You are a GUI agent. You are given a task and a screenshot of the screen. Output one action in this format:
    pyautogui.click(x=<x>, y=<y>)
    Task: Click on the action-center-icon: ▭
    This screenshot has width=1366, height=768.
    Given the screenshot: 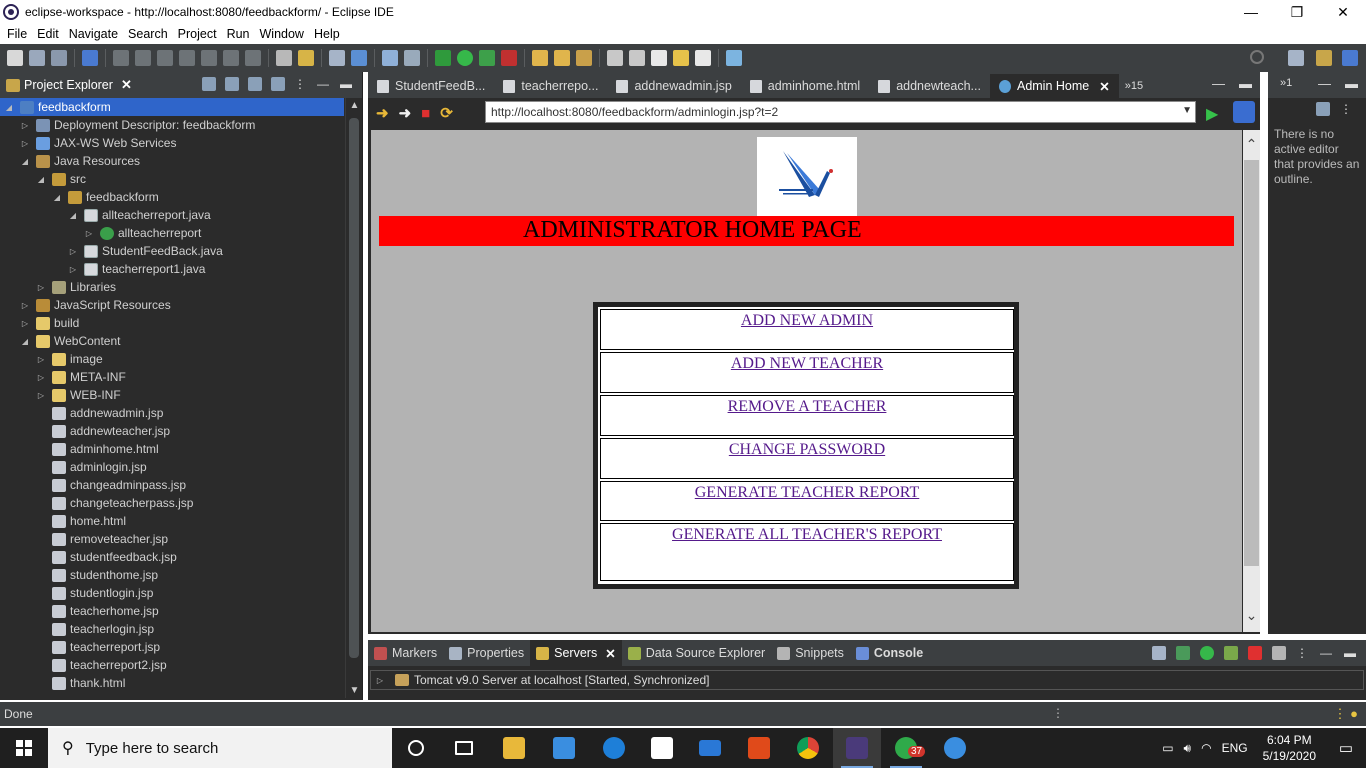 What is the action you would take?
    pyautogui.click(x=1346, y=748)
    